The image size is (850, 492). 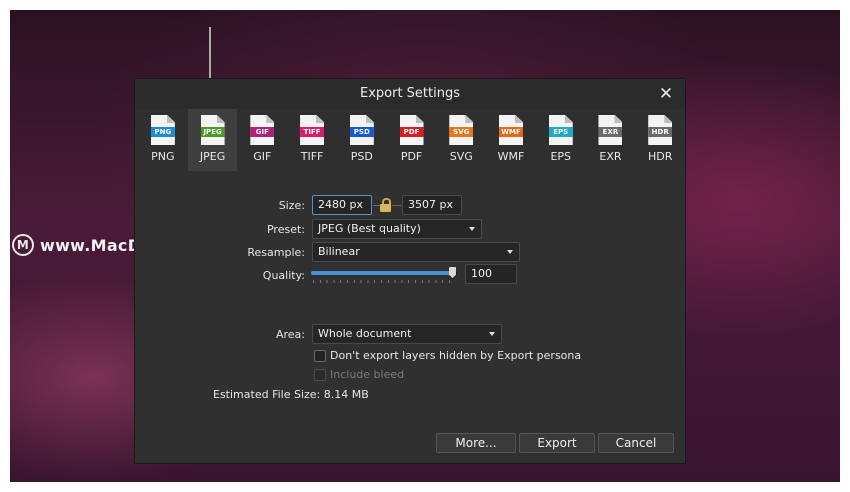 What do you see at coordinates (365, 333) in the screenshot?
I see `area-value: Whole document` at bounding box center [365, 333].